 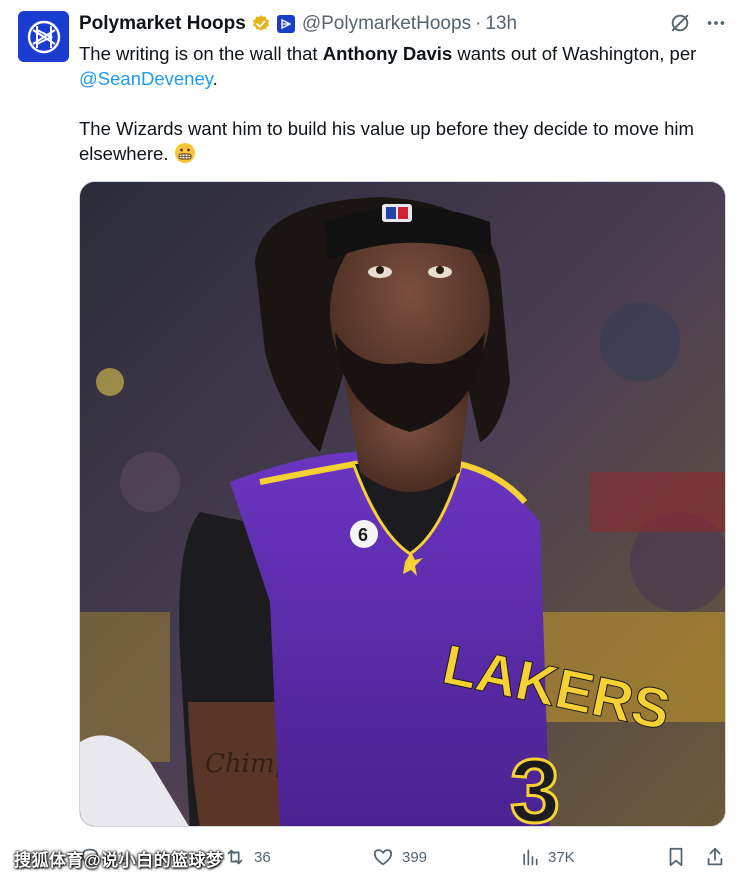 What do you see at coordinates (399, 857) in the screenshot?
I see `like-button: 399` at bounding box center [399, 857].